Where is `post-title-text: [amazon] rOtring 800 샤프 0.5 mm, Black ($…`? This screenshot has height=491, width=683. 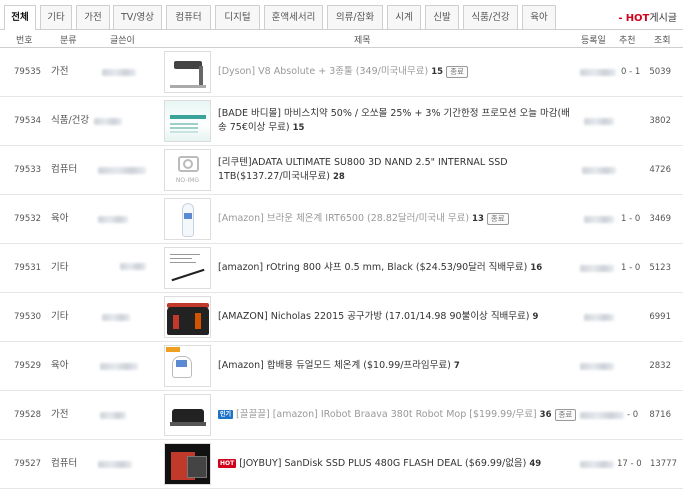 post-title-text: [amazon] rOtring 800 샤프 0.5 mm, Black ($… is located at coordinates (372, 267).